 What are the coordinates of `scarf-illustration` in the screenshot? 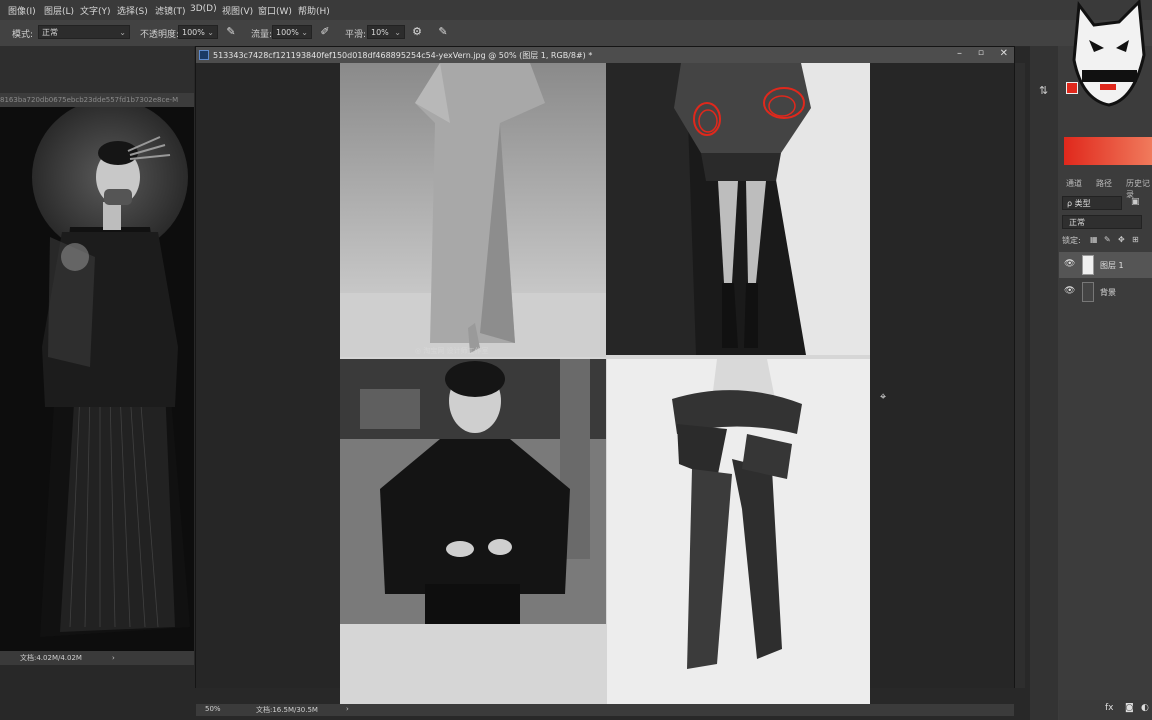 It's located at (738, 531).